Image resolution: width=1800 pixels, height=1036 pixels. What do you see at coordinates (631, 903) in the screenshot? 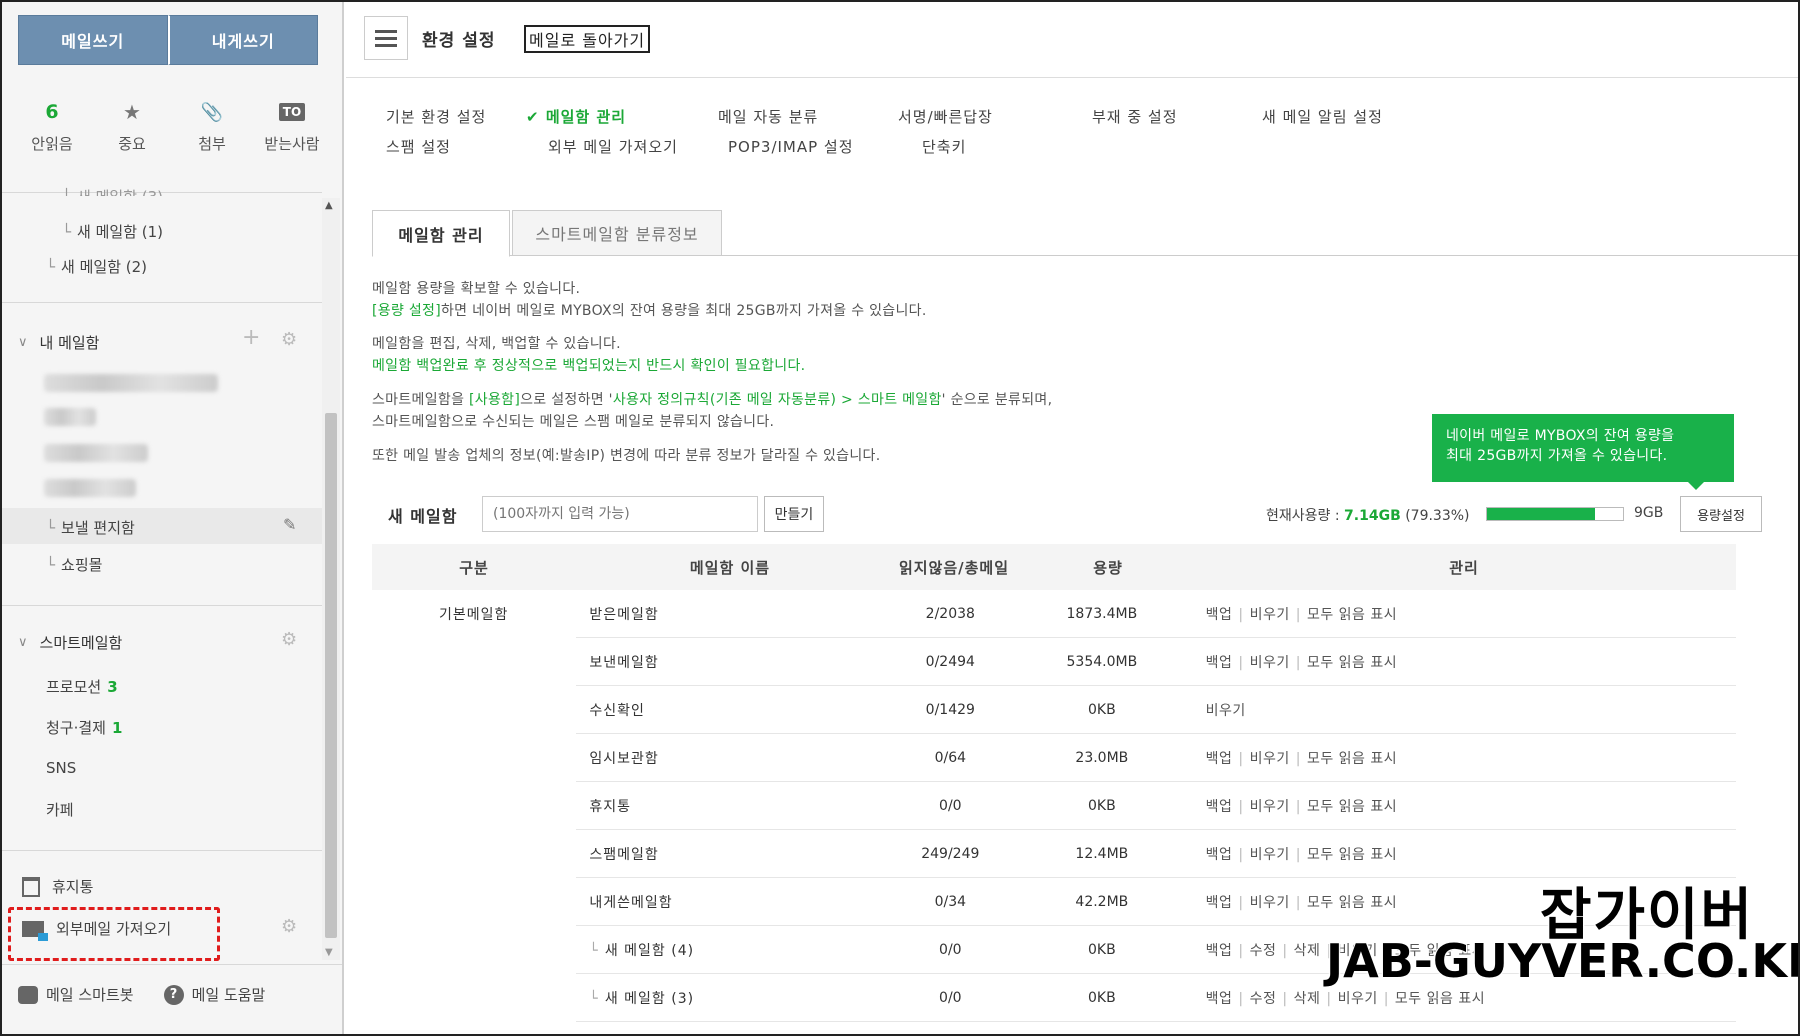
I see `cell-mailbox-name: 내게쓴메일함` at bounding box center [631, 903].